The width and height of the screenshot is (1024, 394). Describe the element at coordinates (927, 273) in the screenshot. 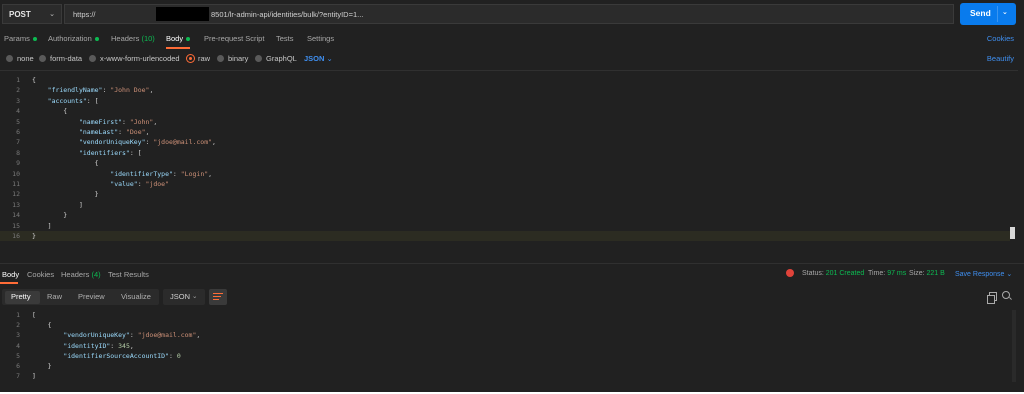

I see `size-info: Size: 221 B` at that location.